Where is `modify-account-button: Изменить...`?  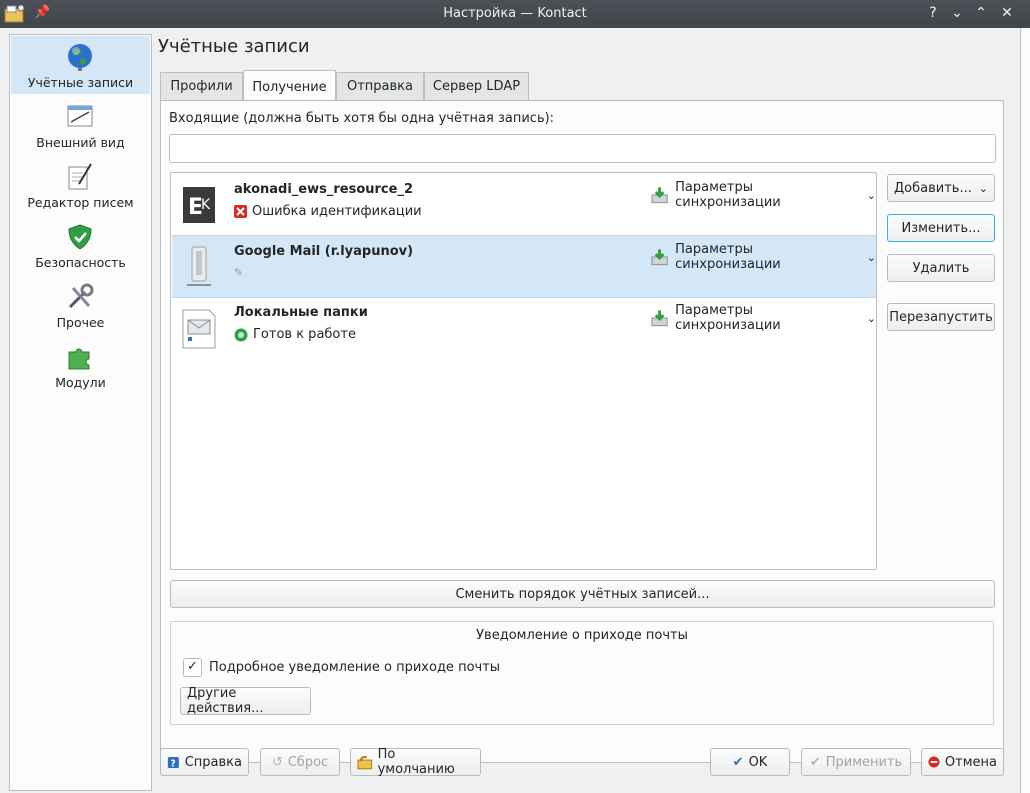
modify-account-button: Изменить... is located at coordinates (941, 228).